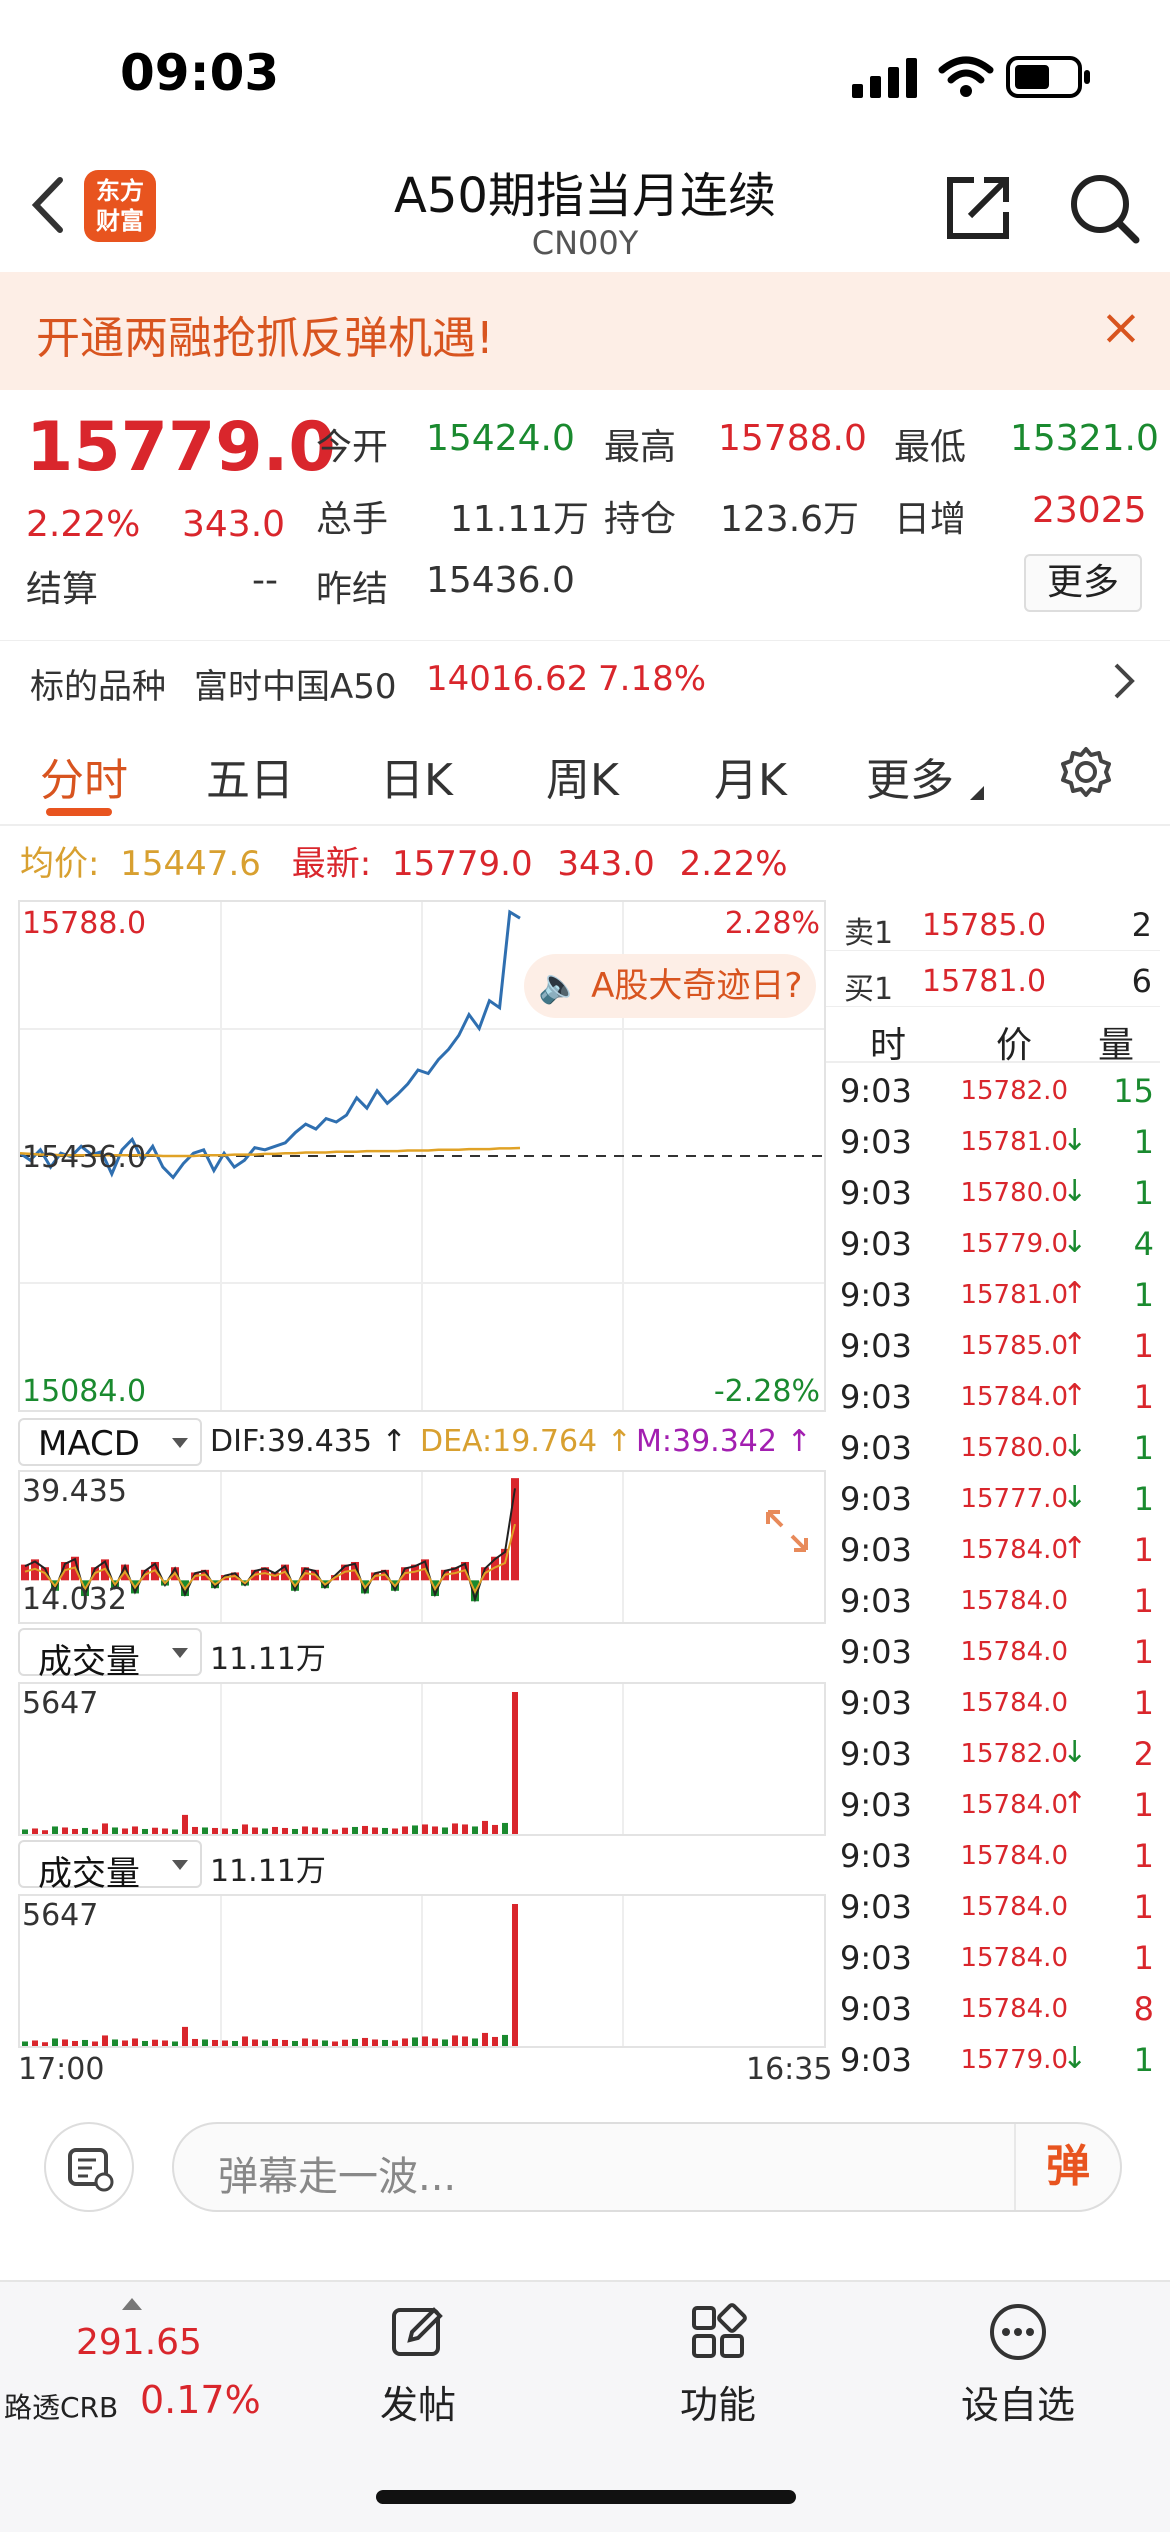  What do you see at coordinates (422, 1547) in the screenshot?
I see `macd-panel: 39.435 14.032` at bounding box center [422, 1547].